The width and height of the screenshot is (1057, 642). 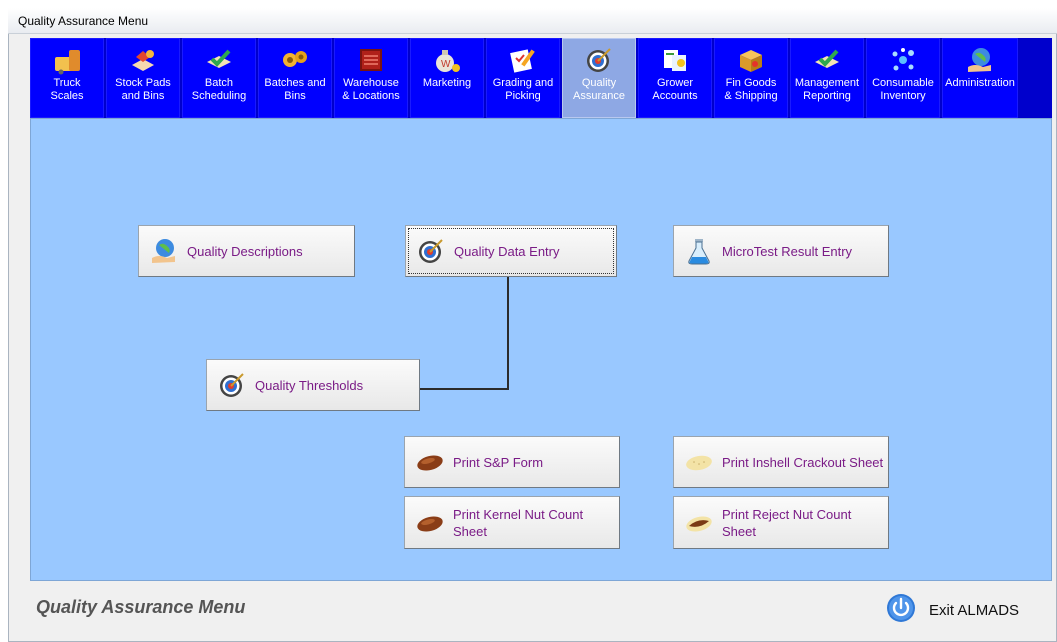 I want to click on tab-label: Management Reporting, so click(x=827, y=89).